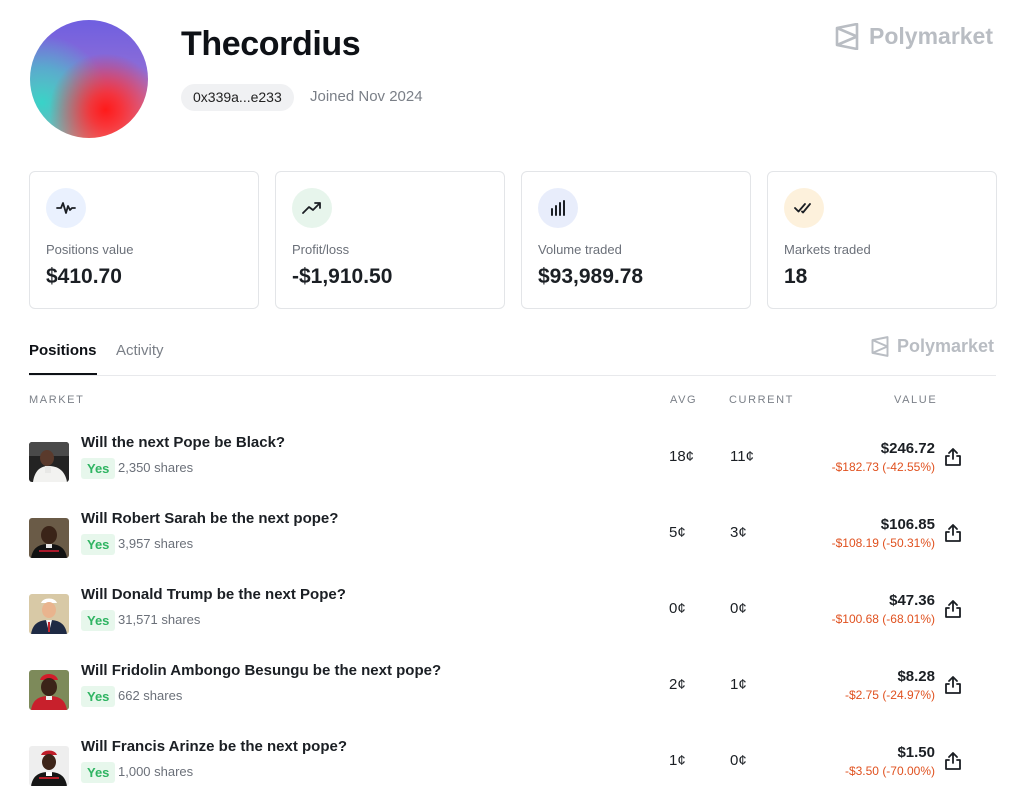 The height and width of the screenshot is (806, 1010). What do you see at coordinates (312, 208) in the screenshot?
I see `trending-up-icon` at bounding box center [312, 208].